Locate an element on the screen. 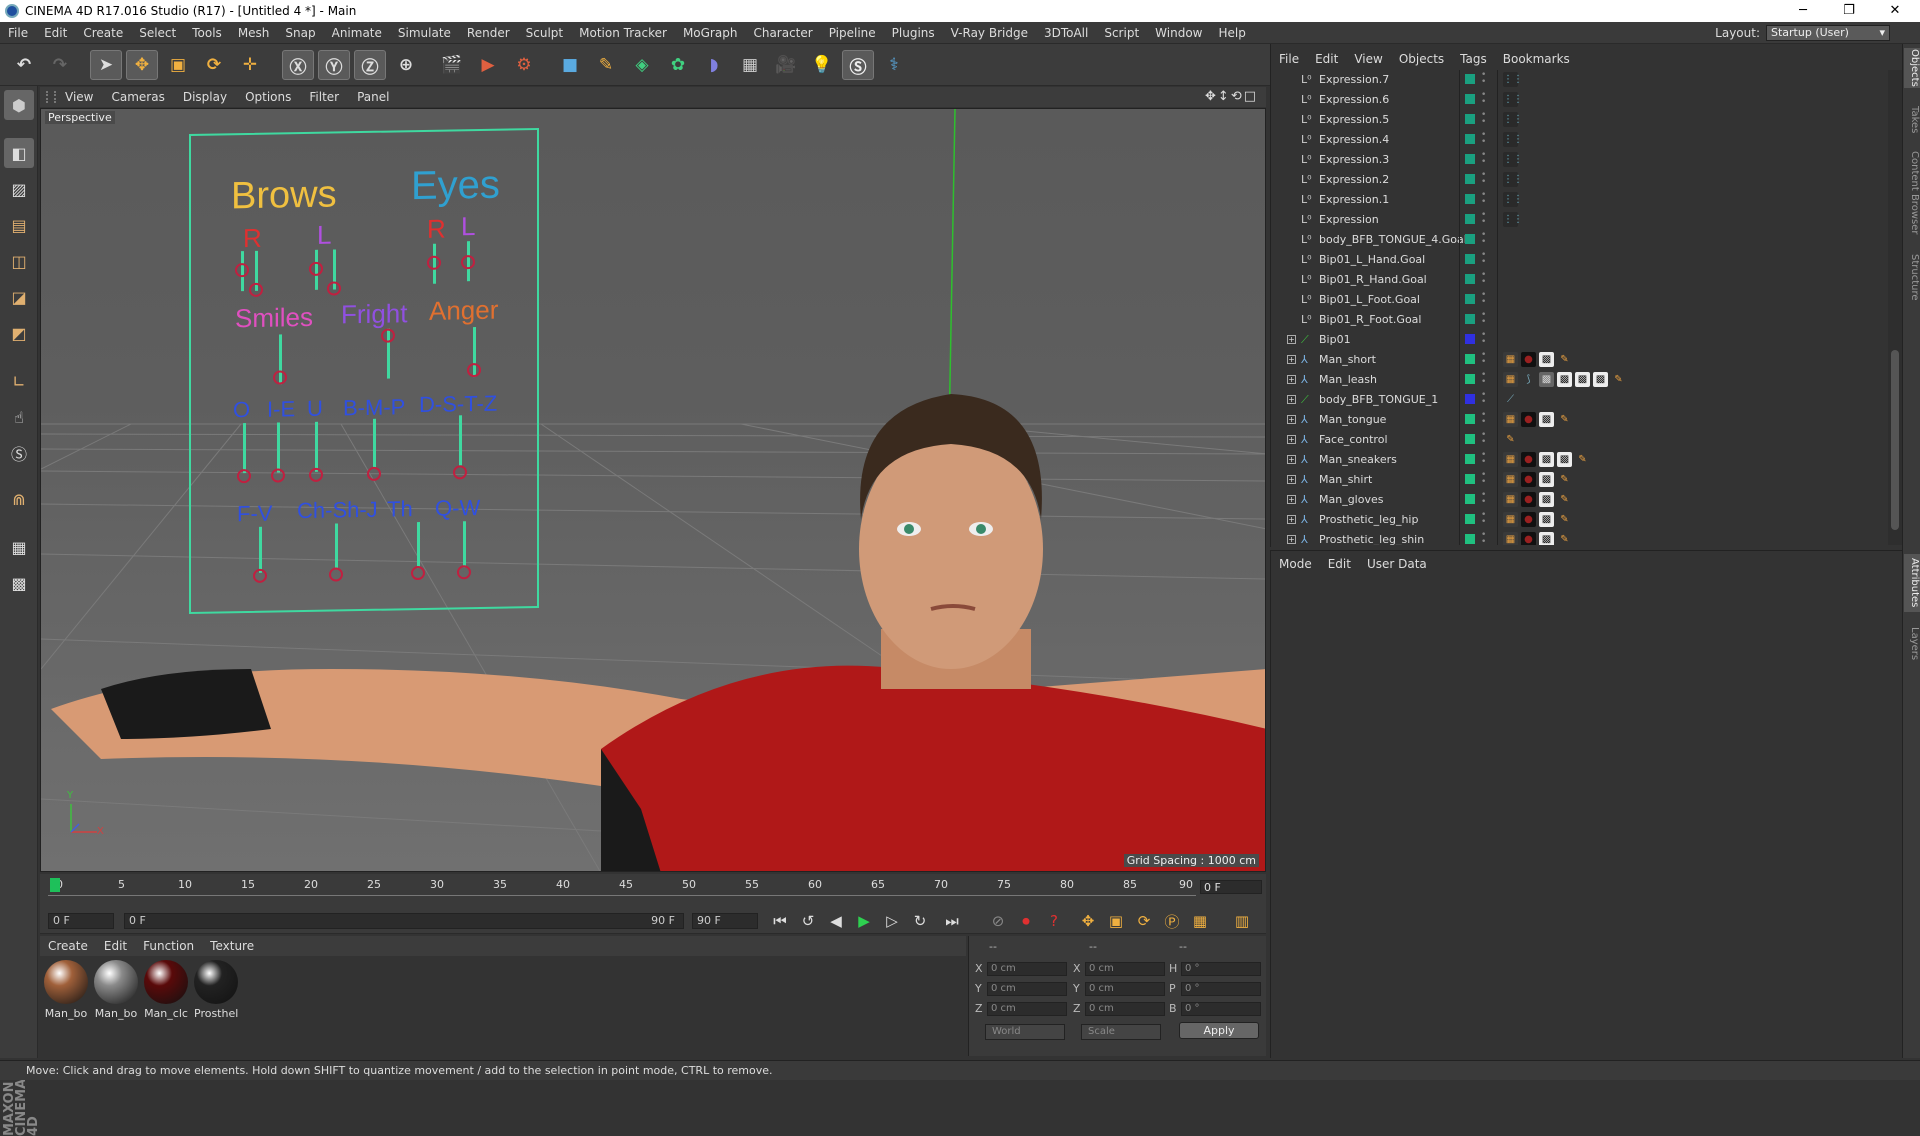 The image size is (1920, 1136). menu-plugins: Plugins is located at coordinates (913, 33).